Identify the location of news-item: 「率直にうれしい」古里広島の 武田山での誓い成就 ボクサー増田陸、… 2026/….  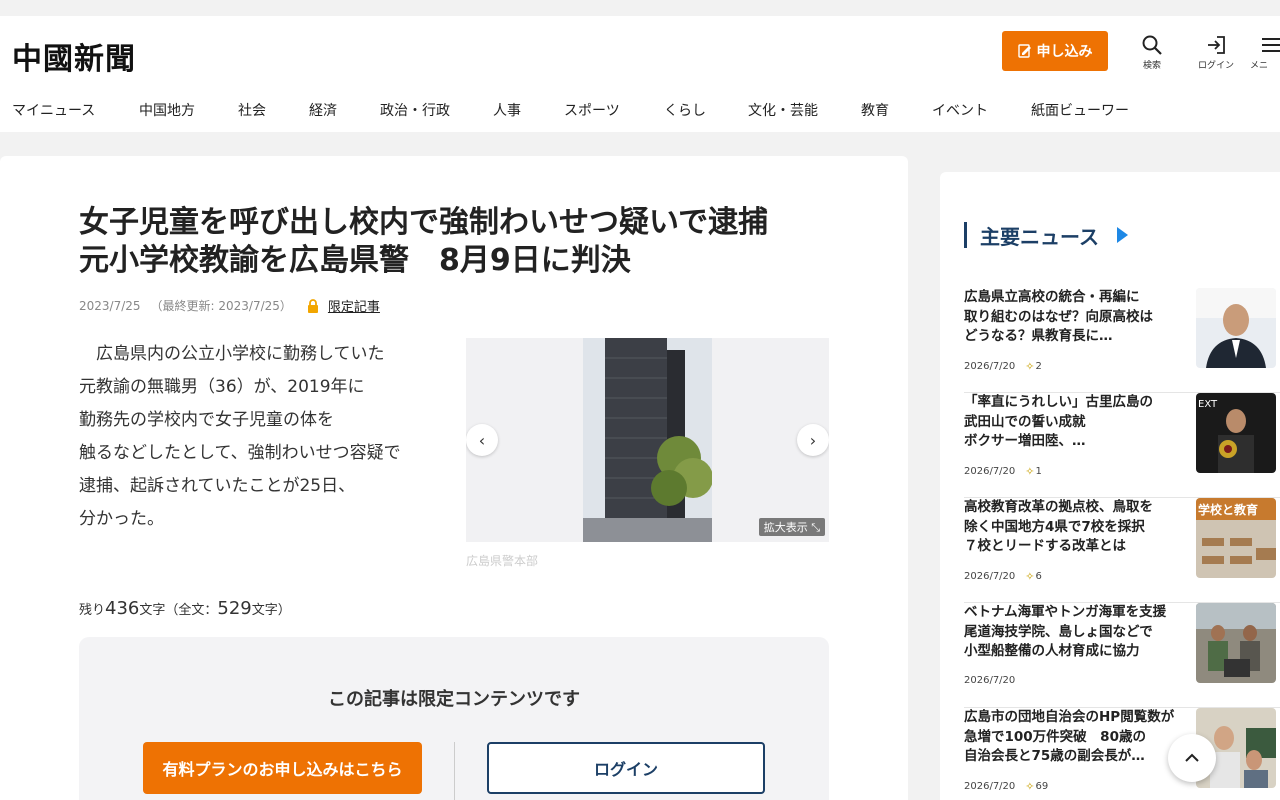
(1122, 445).